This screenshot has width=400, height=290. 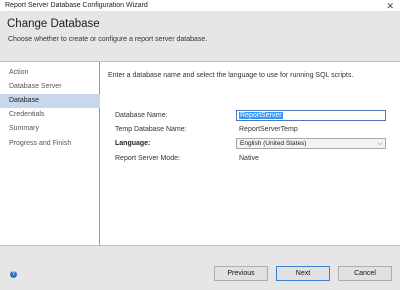 What do you see at coordinates (268, 129) in the screenshot?
I see `temp-database-name-value: ReportServerTemp` at bounding box center [268, 129].